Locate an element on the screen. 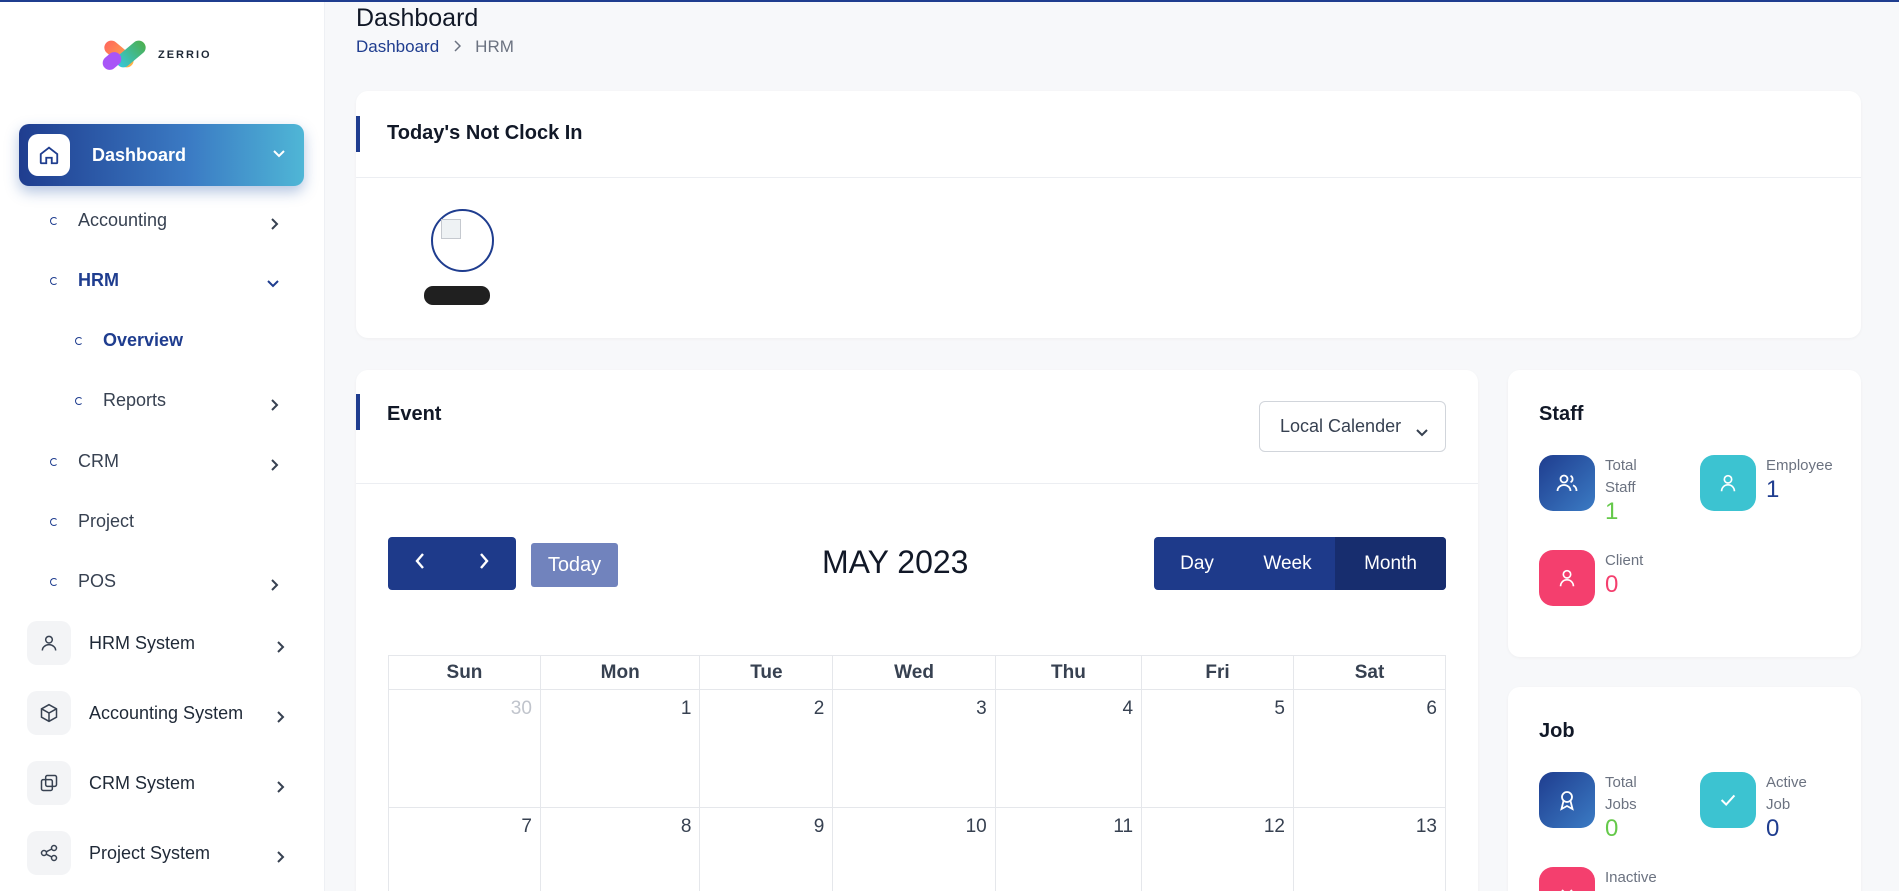  stat-total-staff: Total Staff 1 is located at coordinates (1602, 490).